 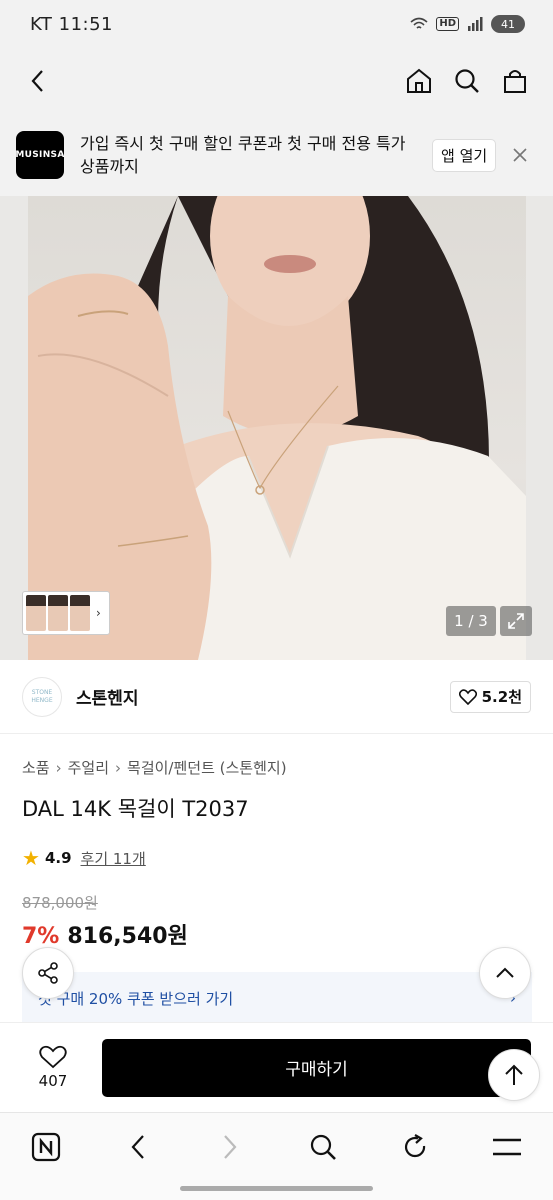 I want to click on status-time: KT 11:51, so click(x=71, y=24).